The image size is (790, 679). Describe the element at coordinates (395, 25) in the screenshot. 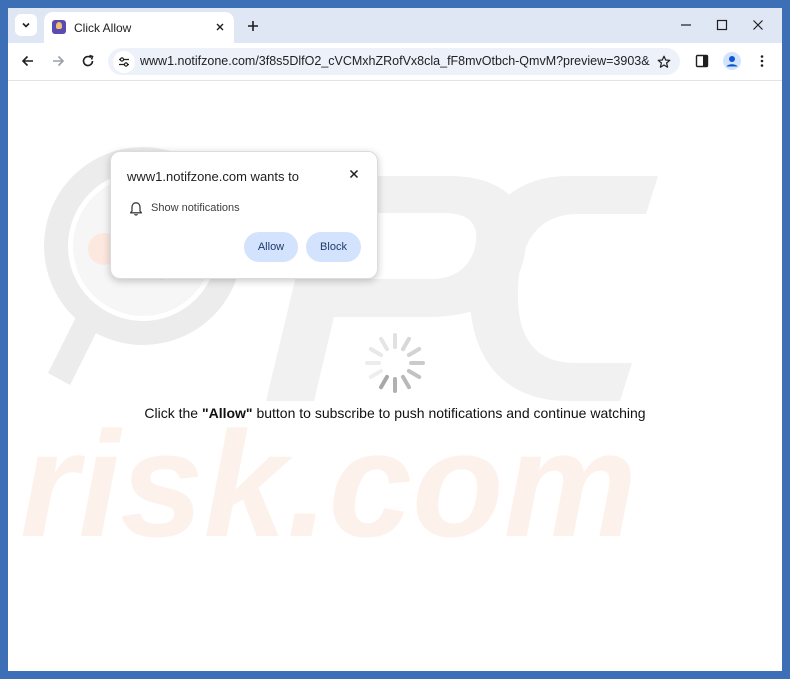

I see `title-bar: Click Allow` at that location.